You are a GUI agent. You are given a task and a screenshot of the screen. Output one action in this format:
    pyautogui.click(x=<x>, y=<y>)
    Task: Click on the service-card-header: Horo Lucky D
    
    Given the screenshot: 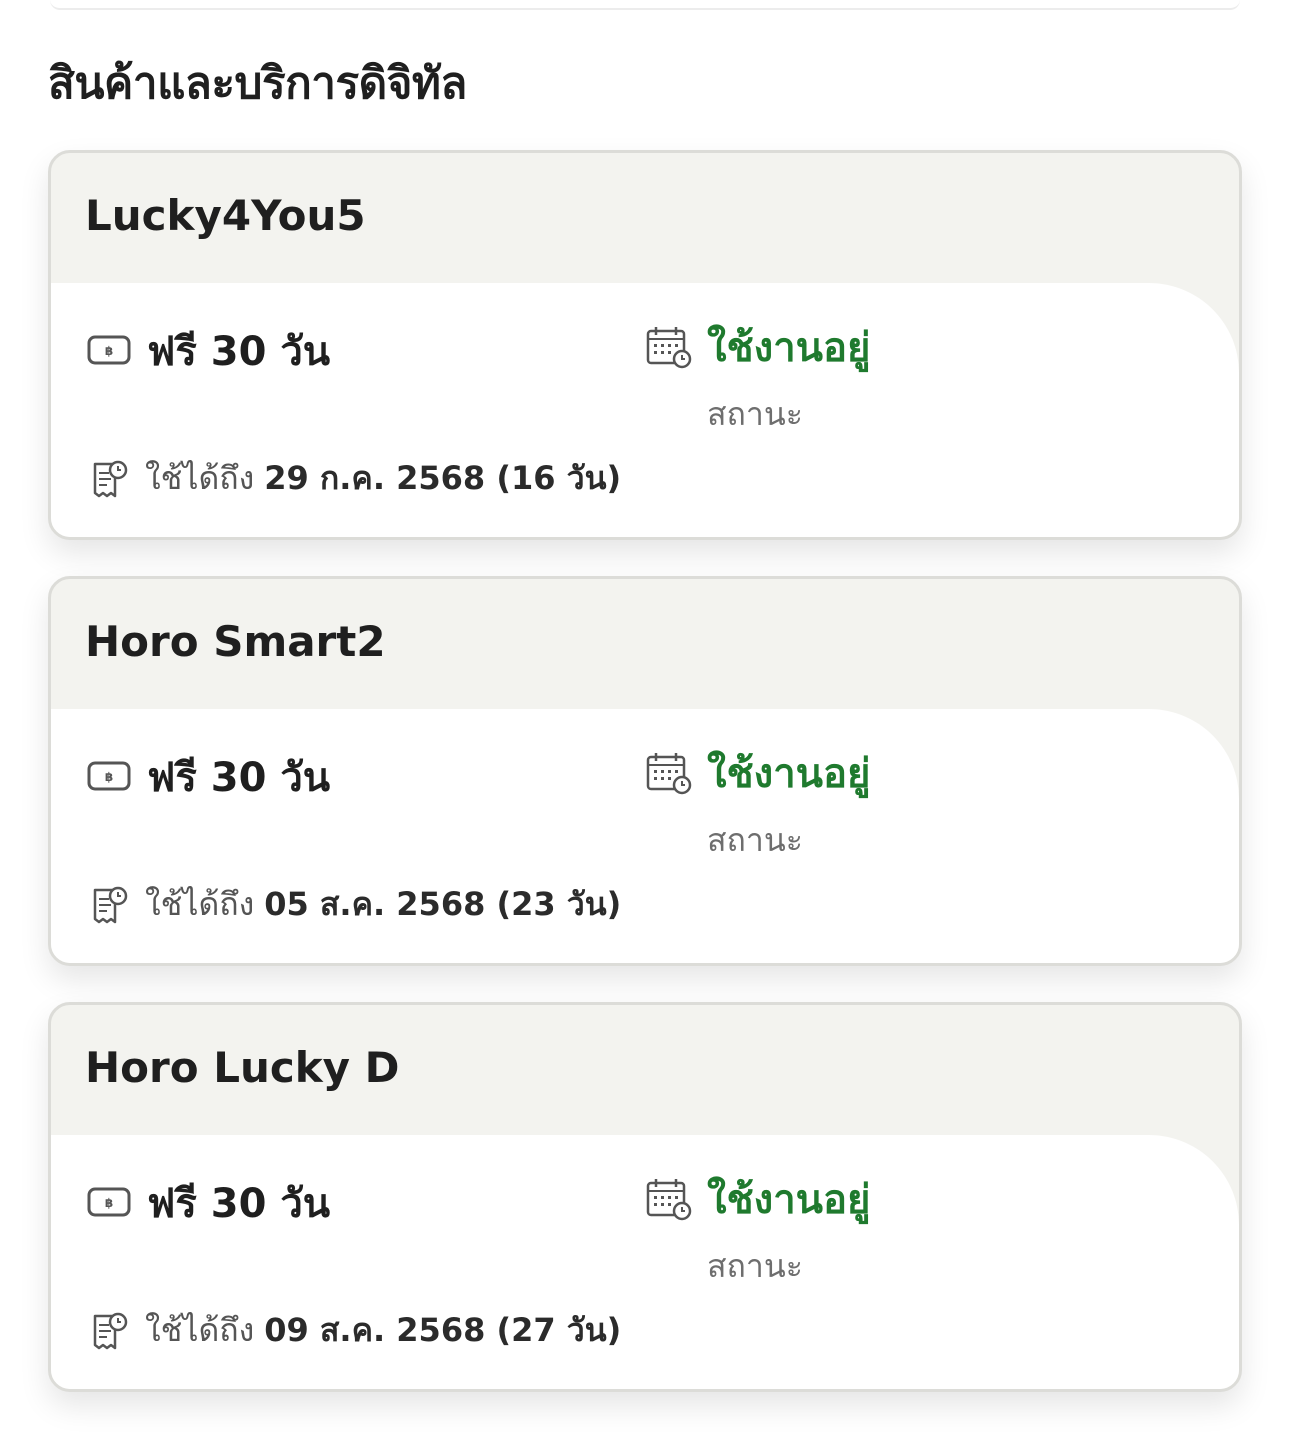 What is the action you would take?
    pyautogui.click(x=645, y=1070)
    